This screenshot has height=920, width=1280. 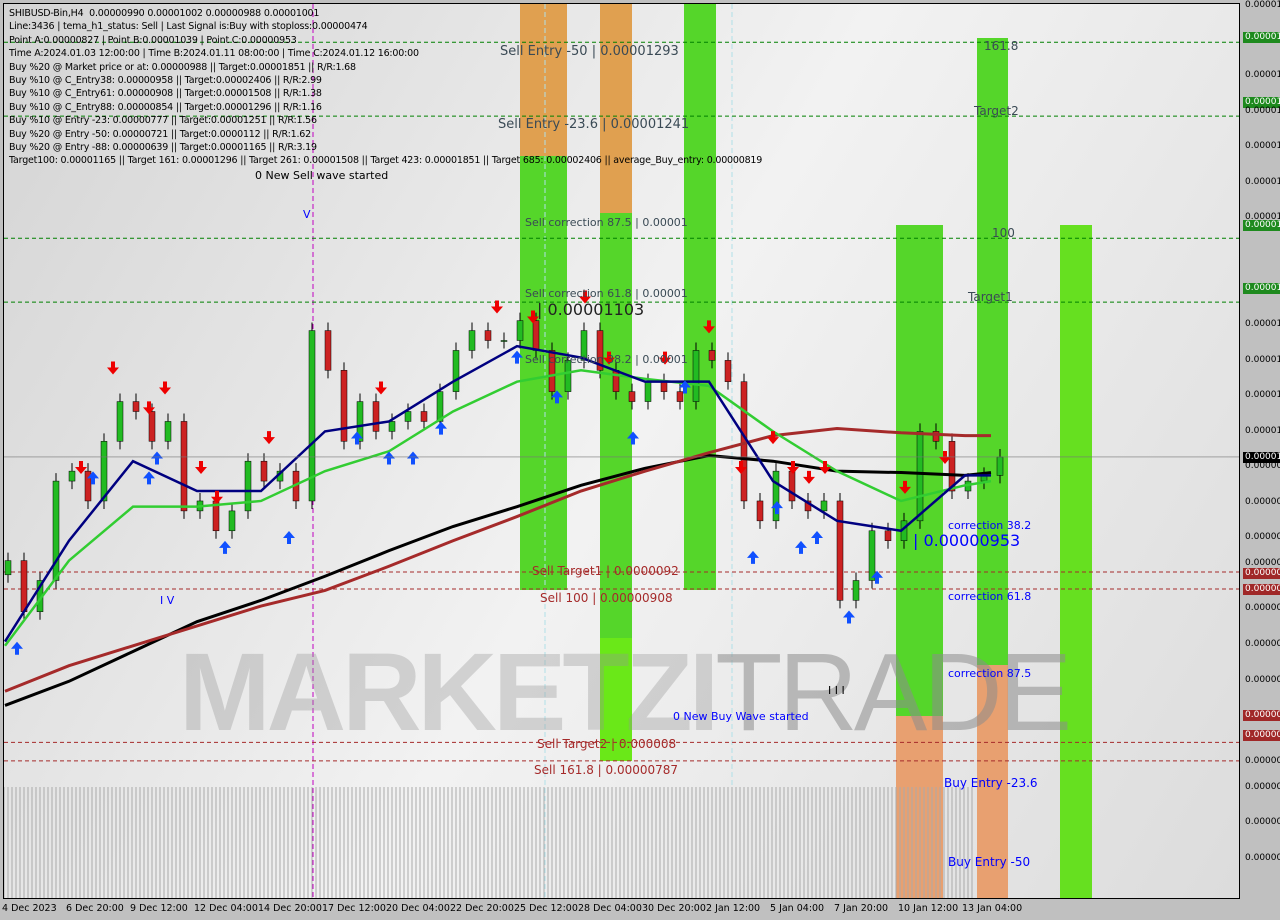 What do you see at coordinates (992, 908) in the screenshot?
I see `time-axis-label: 13 Jan 04:00` at bounding box center [992, 908].